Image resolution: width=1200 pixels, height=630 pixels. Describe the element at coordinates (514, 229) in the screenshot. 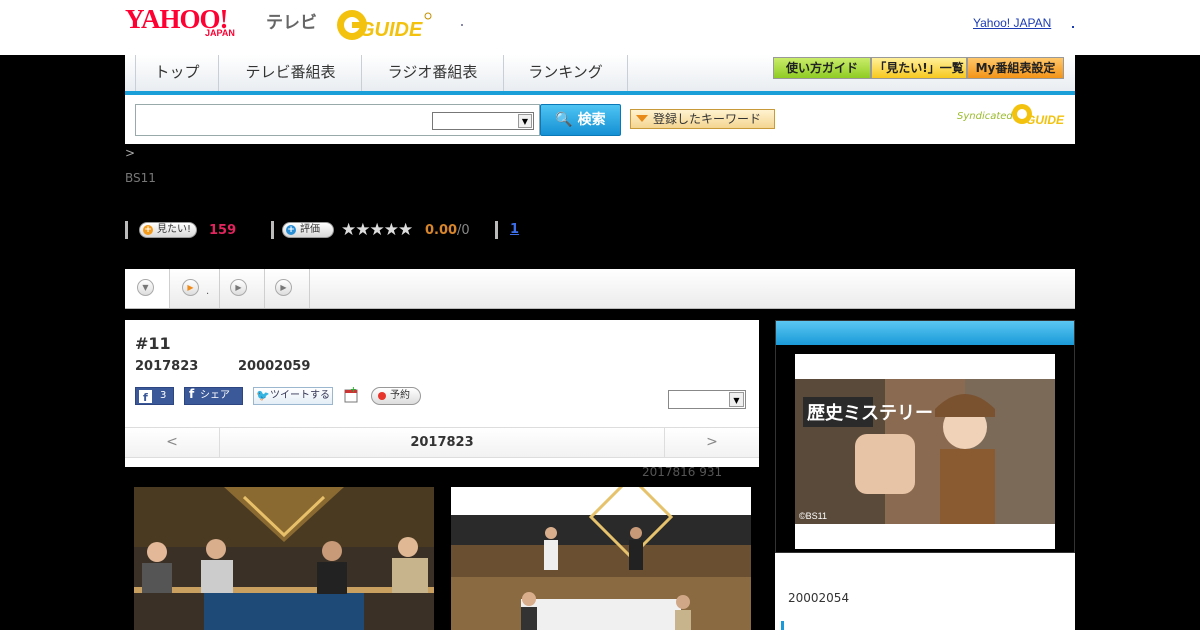

I see `review-count-link: 1` at that location.